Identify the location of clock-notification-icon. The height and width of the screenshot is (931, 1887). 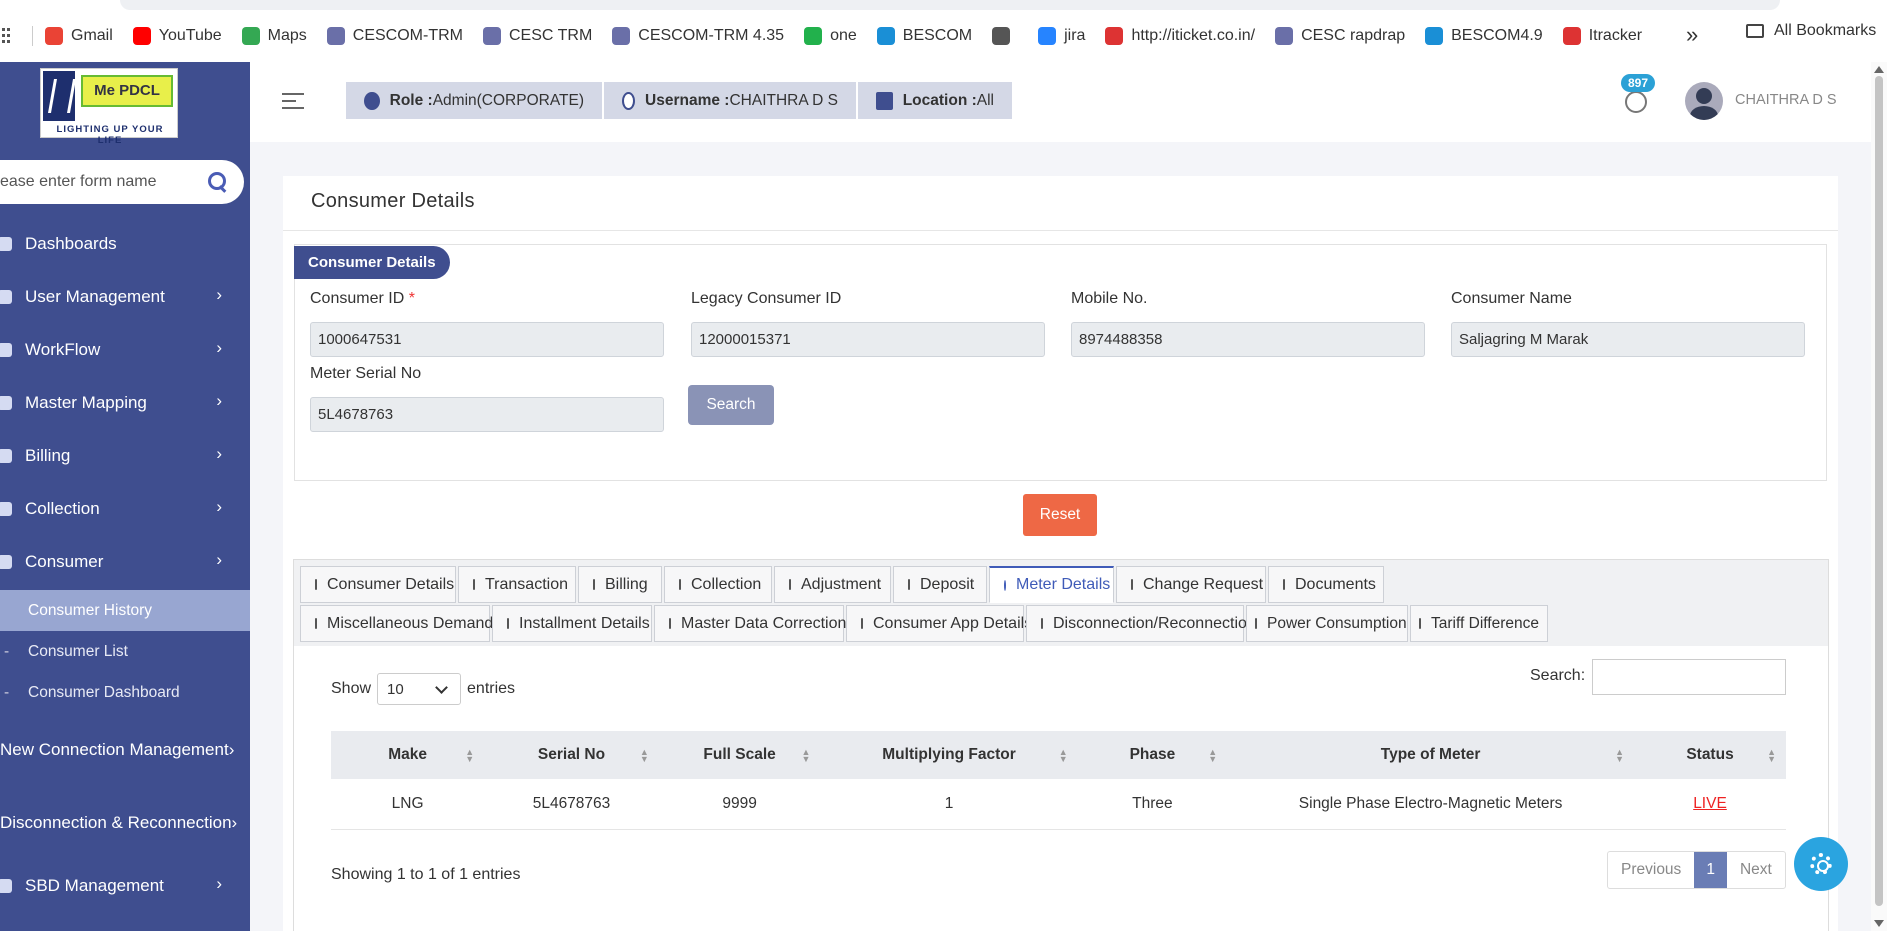
(1636, 102).